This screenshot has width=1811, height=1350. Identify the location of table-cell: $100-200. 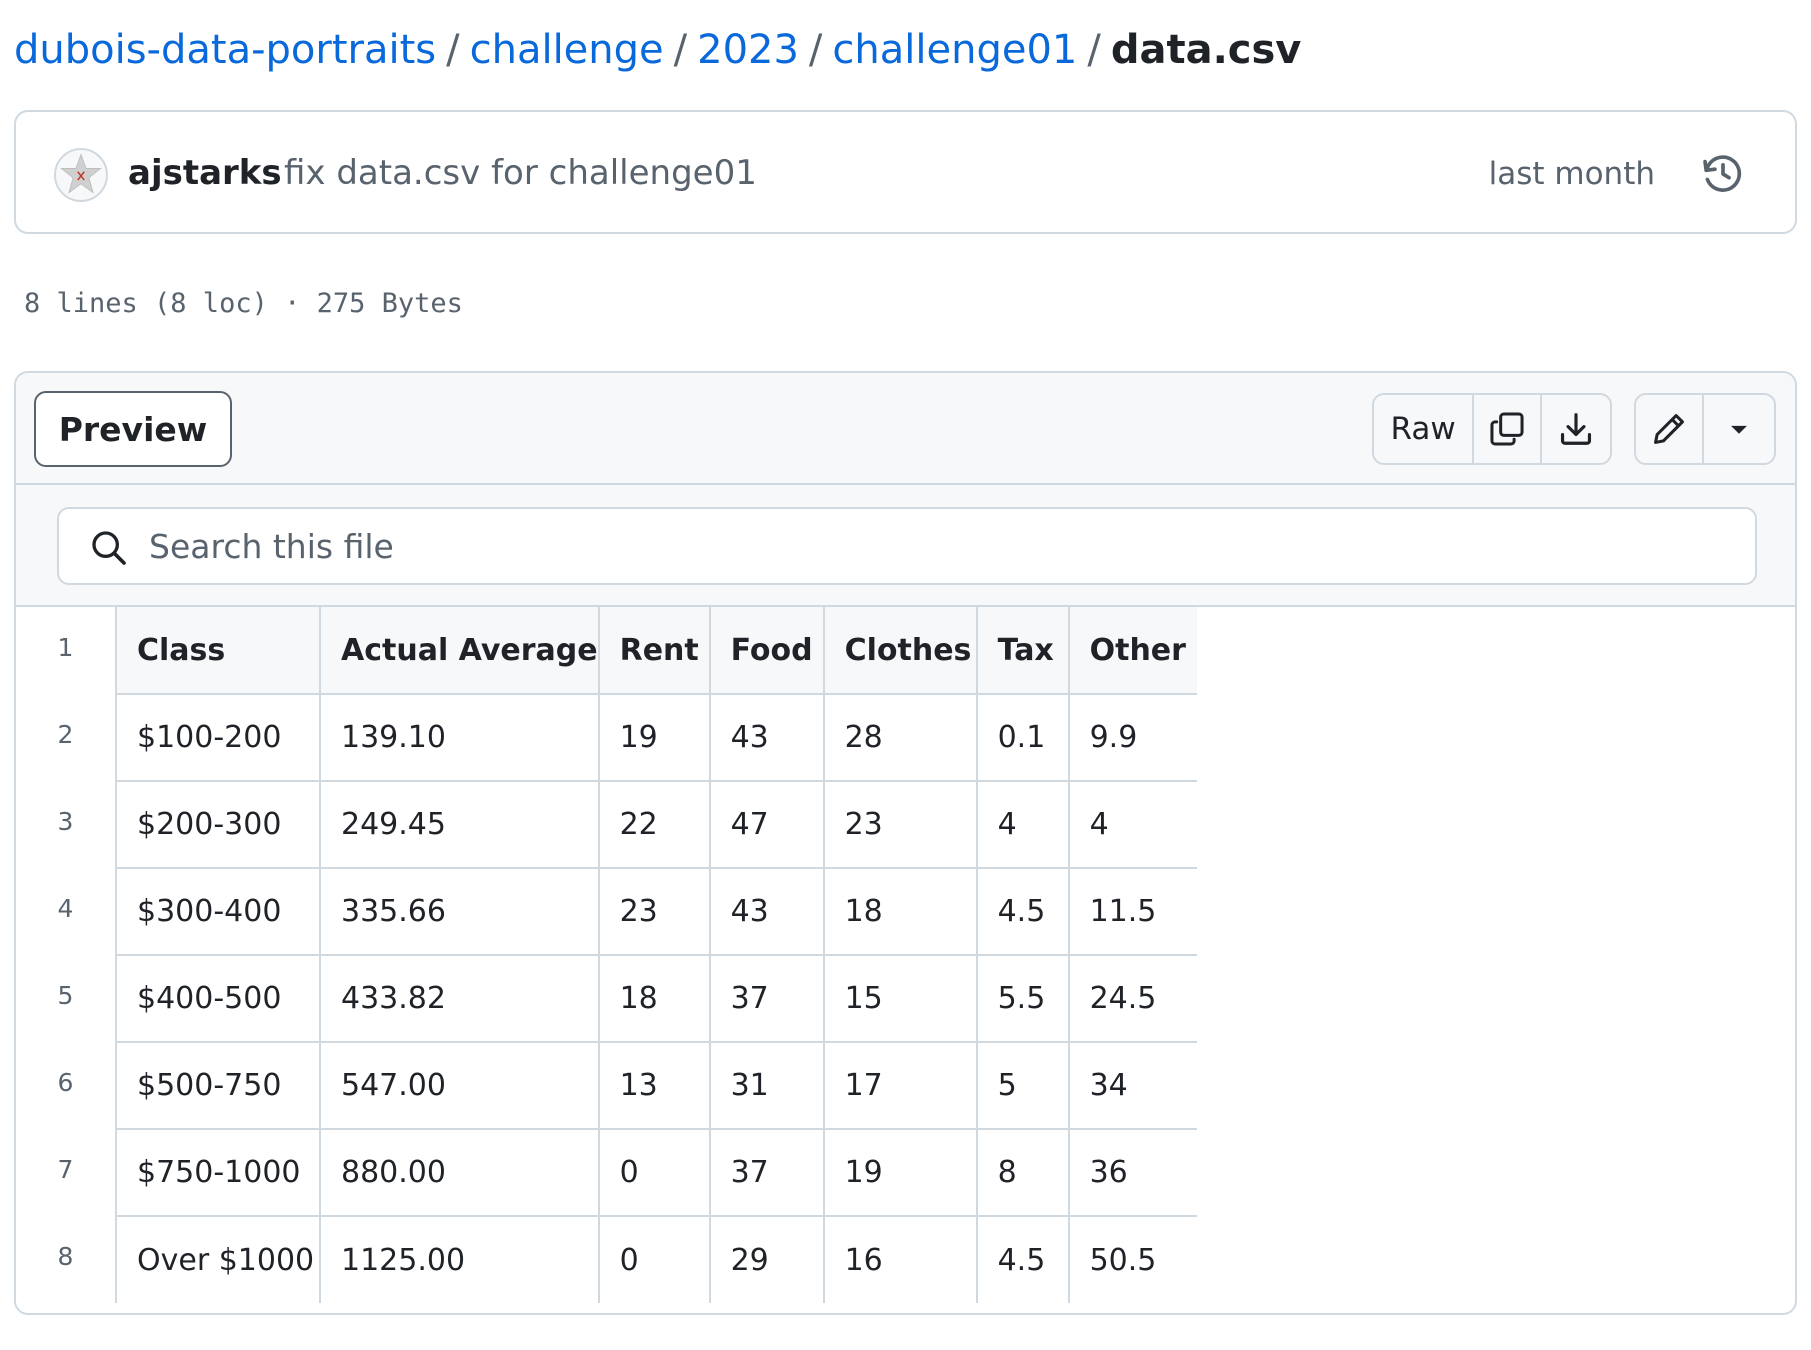
(218, 738).